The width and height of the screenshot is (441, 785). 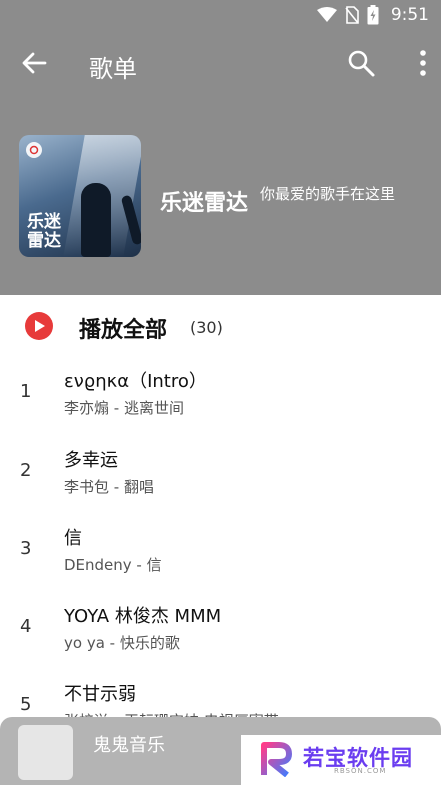 I want to click on playlist-name: 乐迷雷达, so click(x=204, y=203).